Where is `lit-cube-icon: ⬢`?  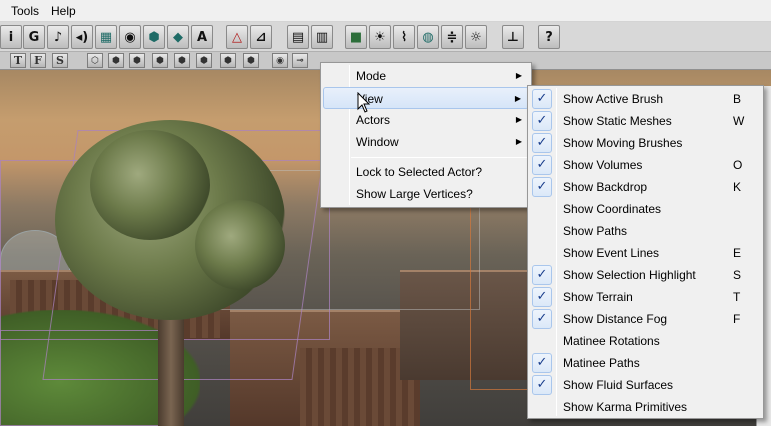
lit-cube-icon: ⬢ is located at coordinates (160, 60).